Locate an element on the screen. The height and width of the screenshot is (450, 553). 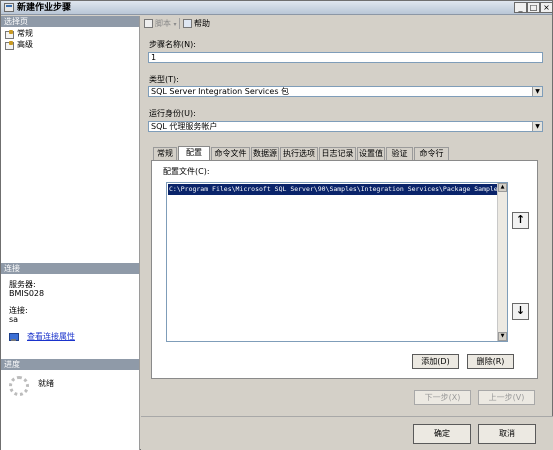
nav-item-label: 常规 is located at coordinates (25, 33).